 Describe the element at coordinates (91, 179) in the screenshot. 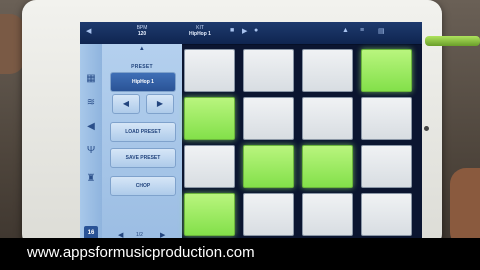

I see `stamp-icon: ♜` at that location.